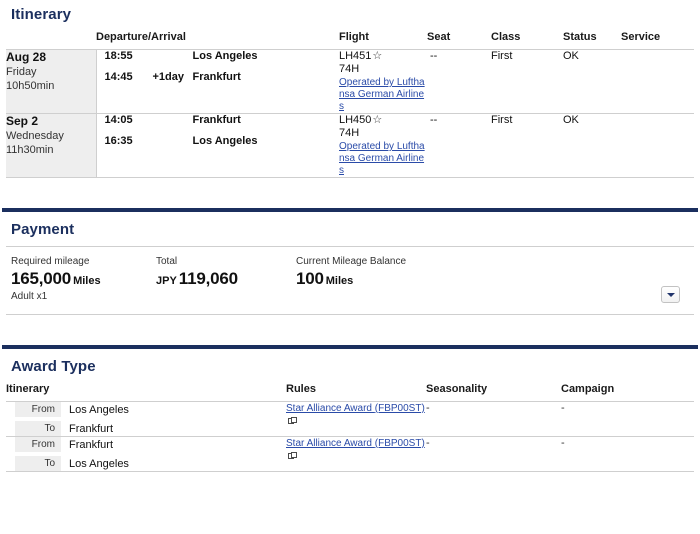 This screenshot has height=534, width=700. I want to click on award-type-title: Award Type, so click(53, 366).